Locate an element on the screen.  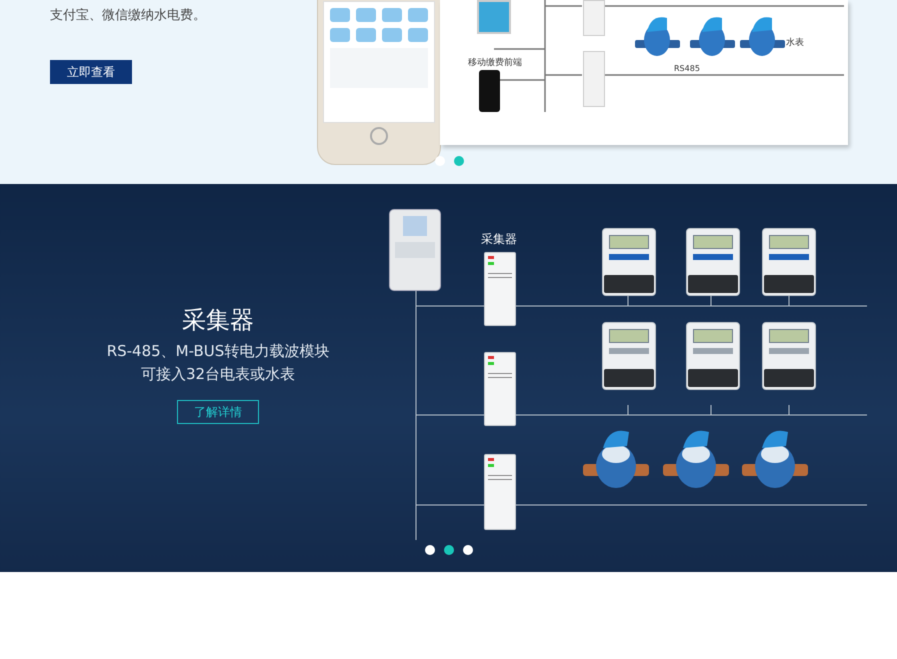
learn-more-button: 了解详情 is located at coordinates (218, 412).